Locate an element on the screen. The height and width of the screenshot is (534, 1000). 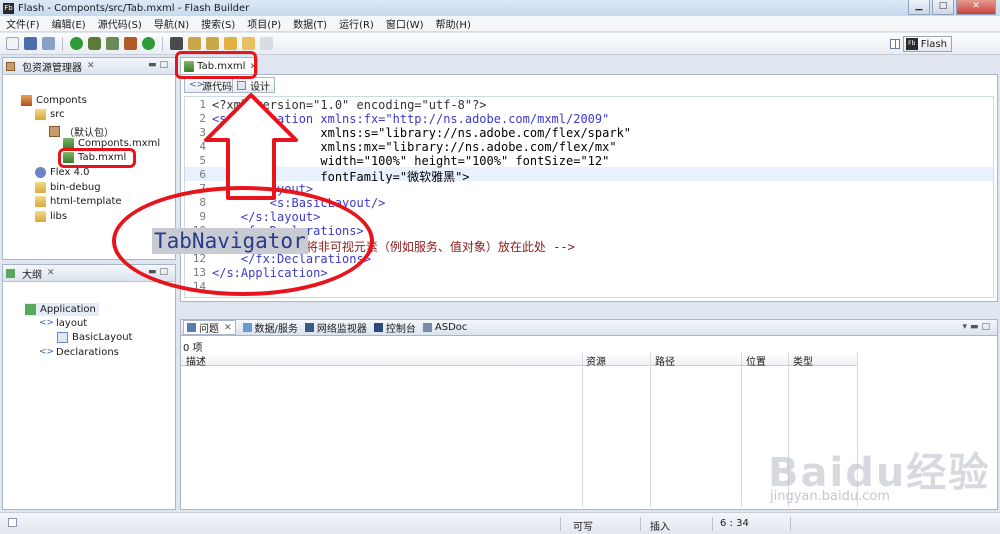
tree-item-bin-debug: bin-debug is located at coordinates (68, 187).